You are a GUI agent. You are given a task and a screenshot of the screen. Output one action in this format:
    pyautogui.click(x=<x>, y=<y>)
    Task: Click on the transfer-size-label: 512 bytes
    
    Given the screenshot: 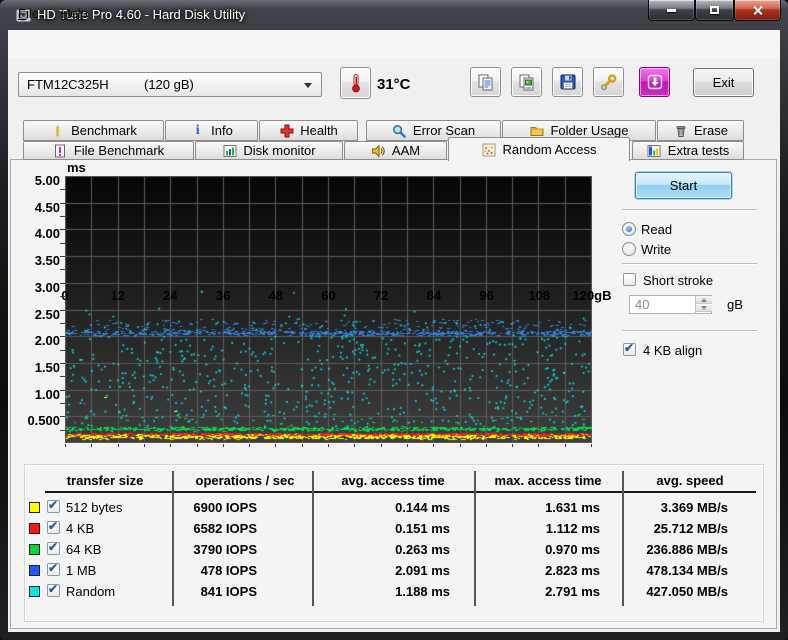 What is the action you would take?
    pyautogui.click(x=94, y=507)
    